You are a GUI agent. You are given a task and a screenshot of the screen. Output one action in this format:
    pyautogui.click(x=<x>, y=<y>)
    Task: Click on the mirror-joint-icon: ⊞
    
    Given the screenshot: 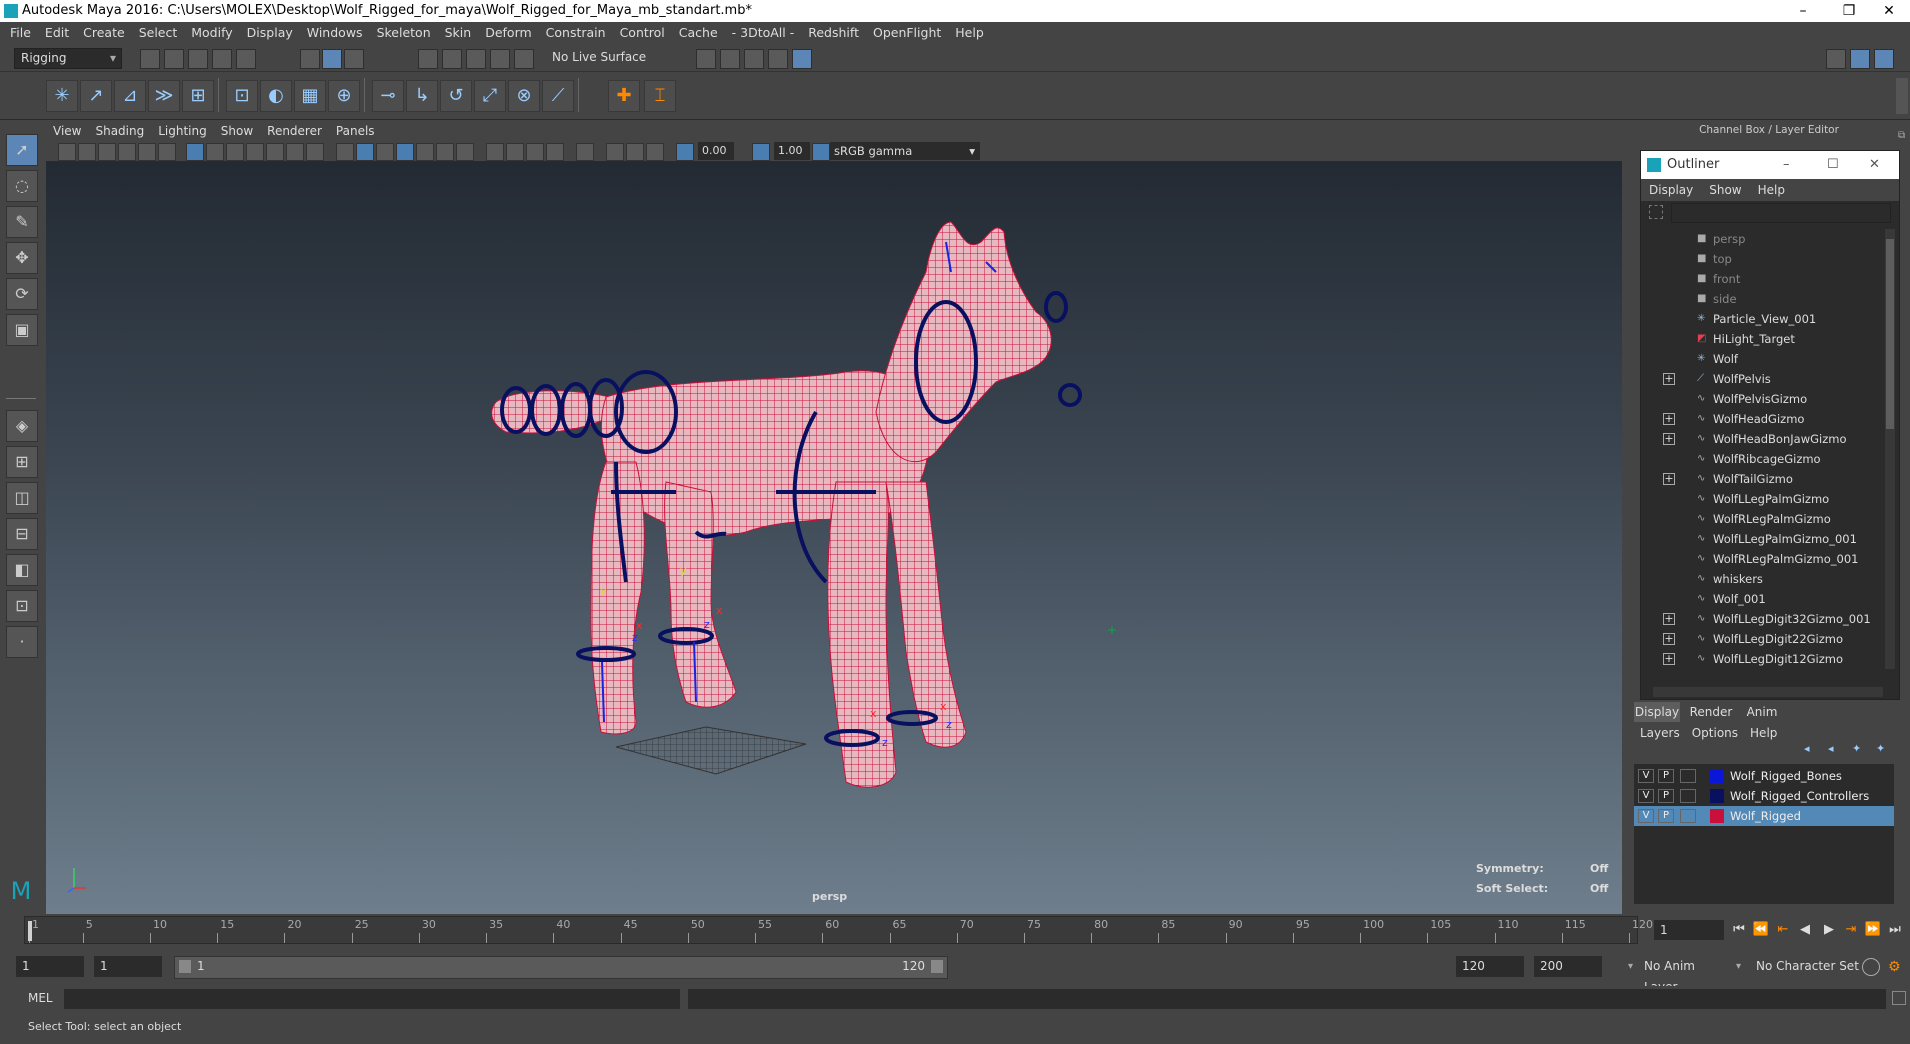 What is the action you would take?
    pyautogui.click(x=198, y=96)
    